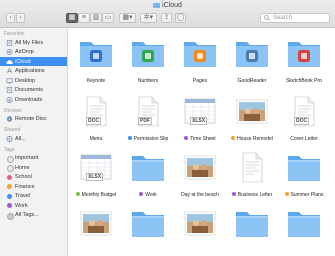 This screenshot has width=335, height=256. I want to click on action-button: ✲▾, so click(148, 18).